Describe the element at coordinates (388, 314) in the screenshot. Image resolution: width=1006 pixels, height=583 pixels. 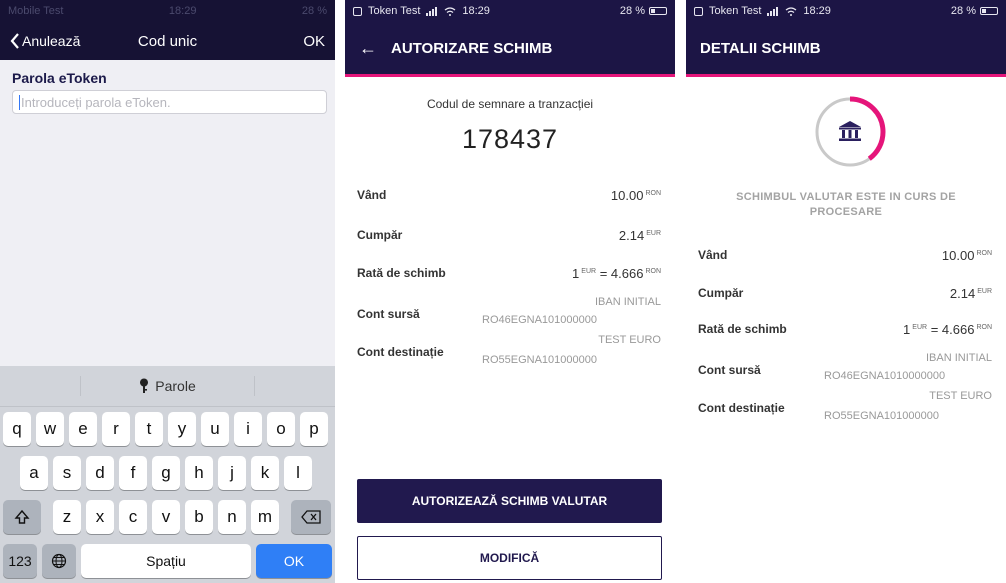
I see `row-label: Cont sursă` at that location.